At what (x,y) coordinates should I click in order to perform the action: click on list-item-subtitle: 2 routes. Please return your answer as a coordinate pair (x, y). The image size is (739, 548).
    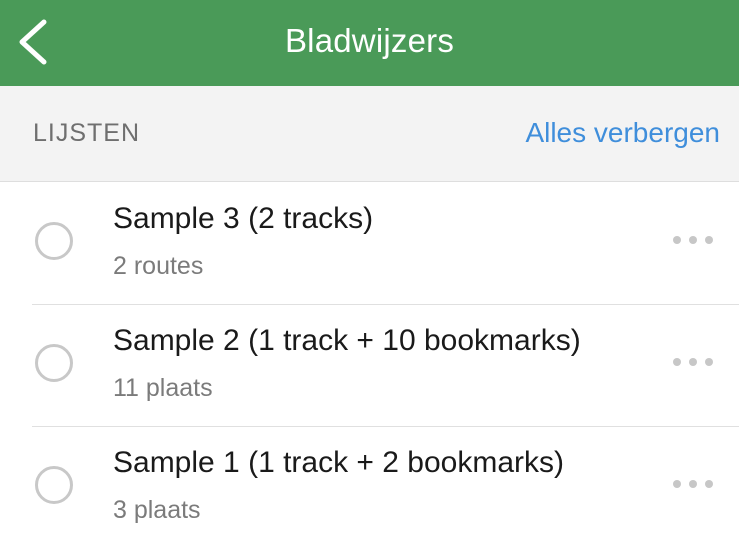
    Looking at the image, I should click on (158, 266).